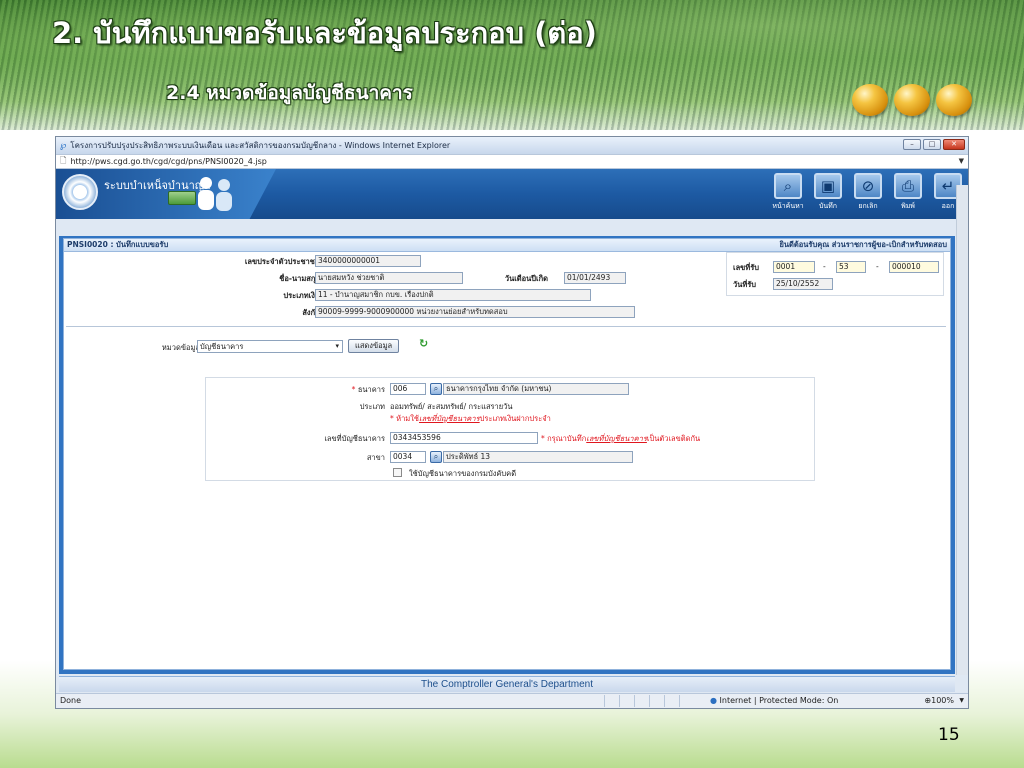 This screenshot has width=1024, height=768. Describe the element at coordinates (828, 206) in the screenshot. I see `toolbar-label: บันทึก` at that location.